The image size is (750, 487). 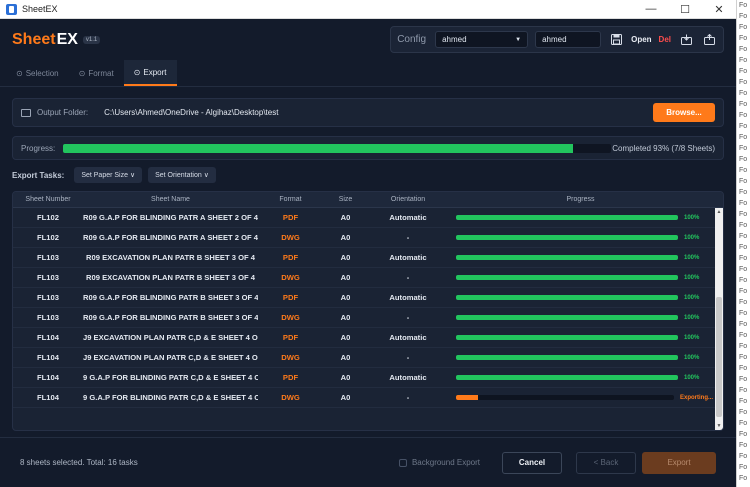 I want to click on overall-progress-bar, so click(x=337, y=148).